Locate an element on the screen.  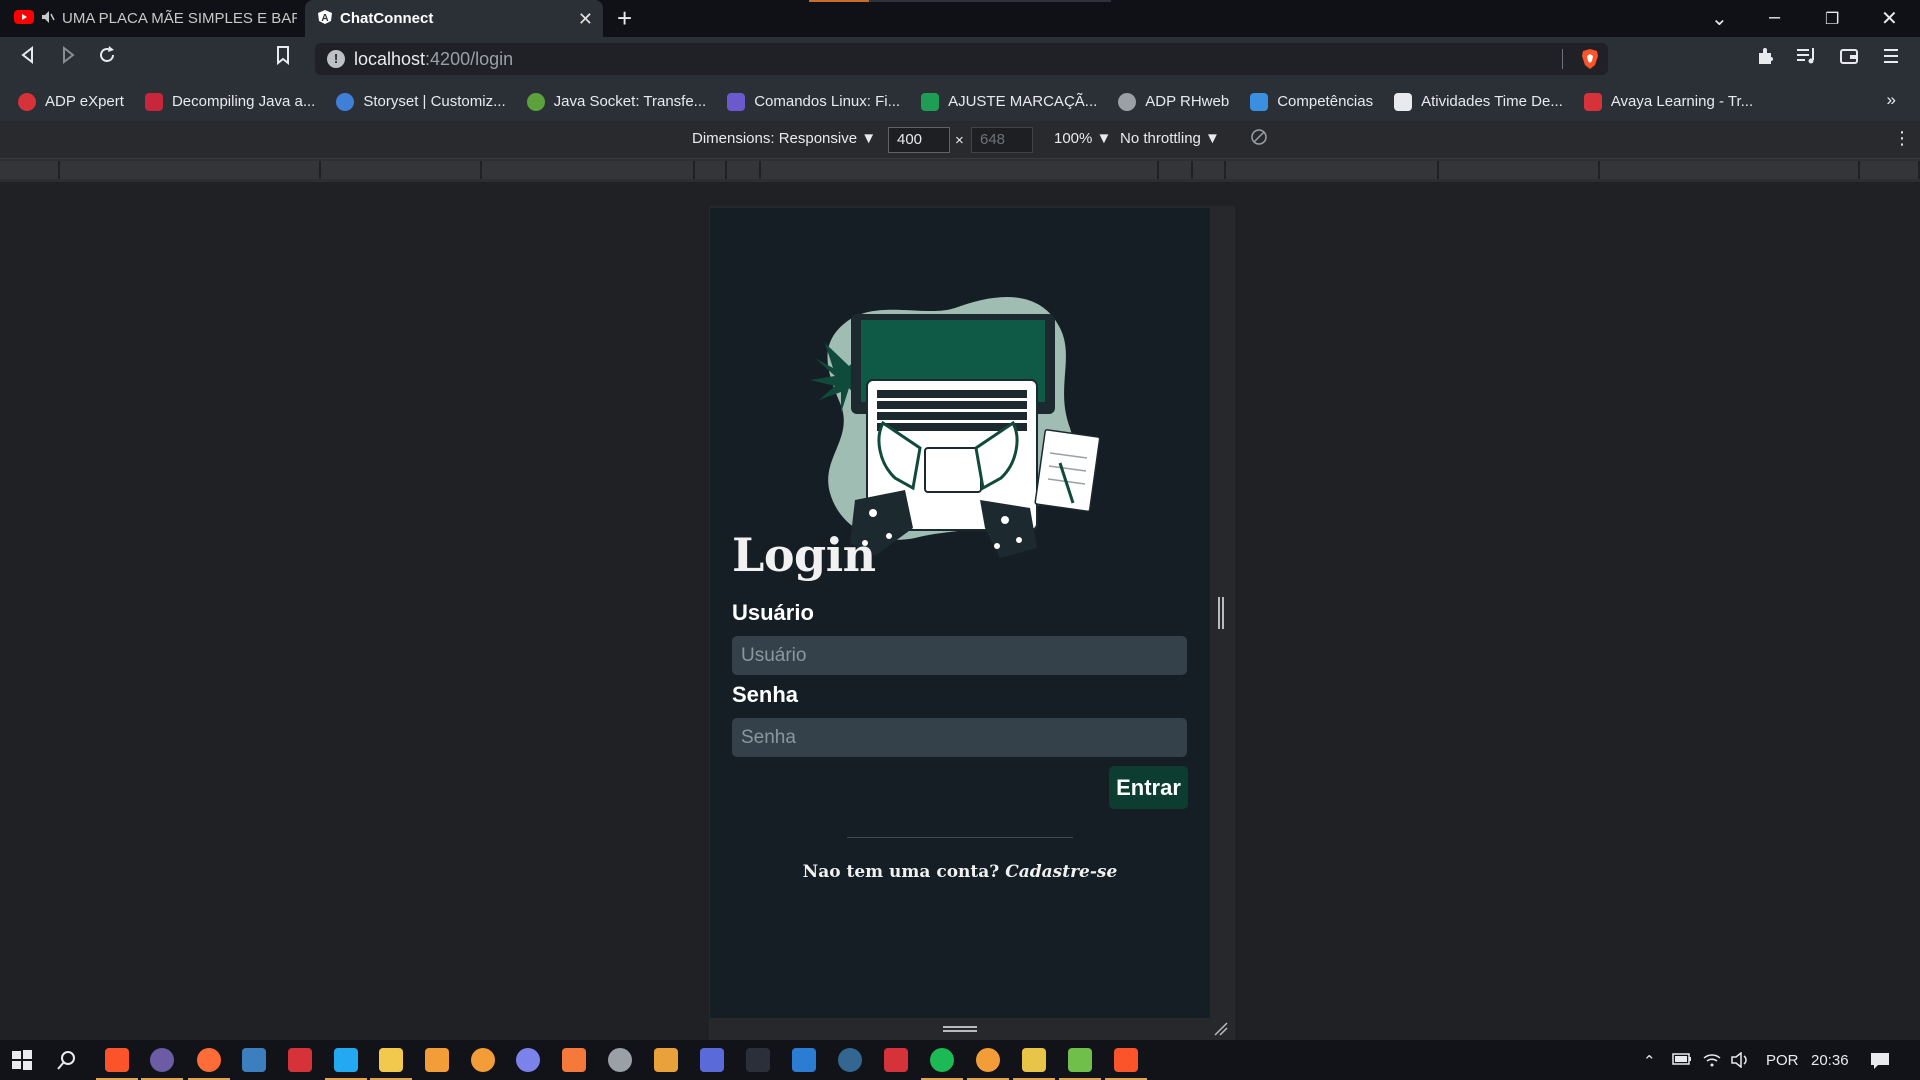
brave-browser-2-icon is located at coordinates (1126, 1060).